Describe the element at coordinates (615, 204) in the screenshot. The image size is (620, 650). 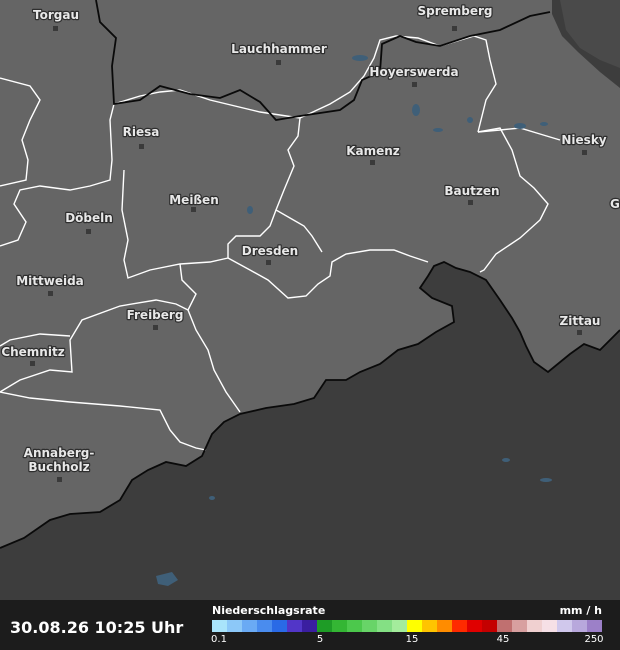
I see `city-label-goerlitz-partial: G` at that location.